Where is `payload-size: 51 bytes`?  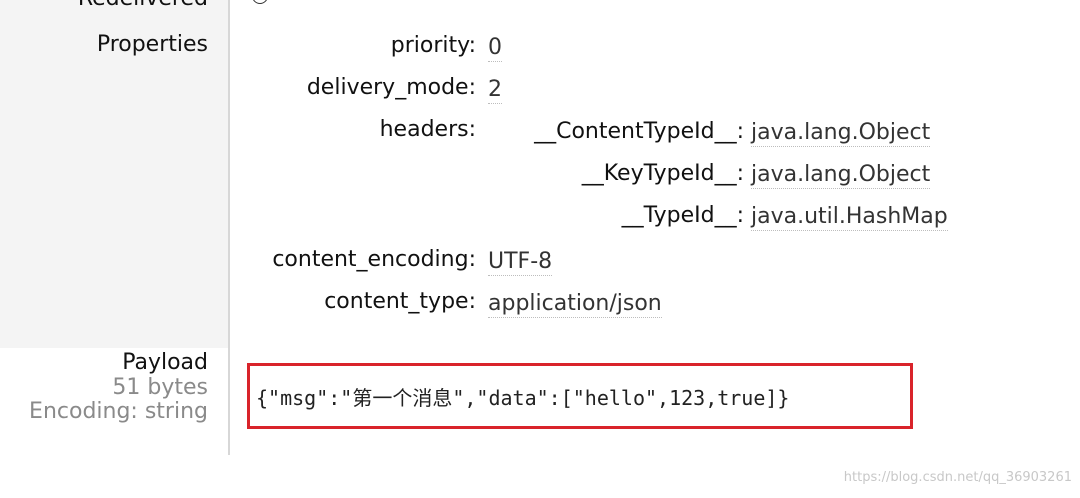
payload-size: 51 bytes is located at coordinates (160, 387).